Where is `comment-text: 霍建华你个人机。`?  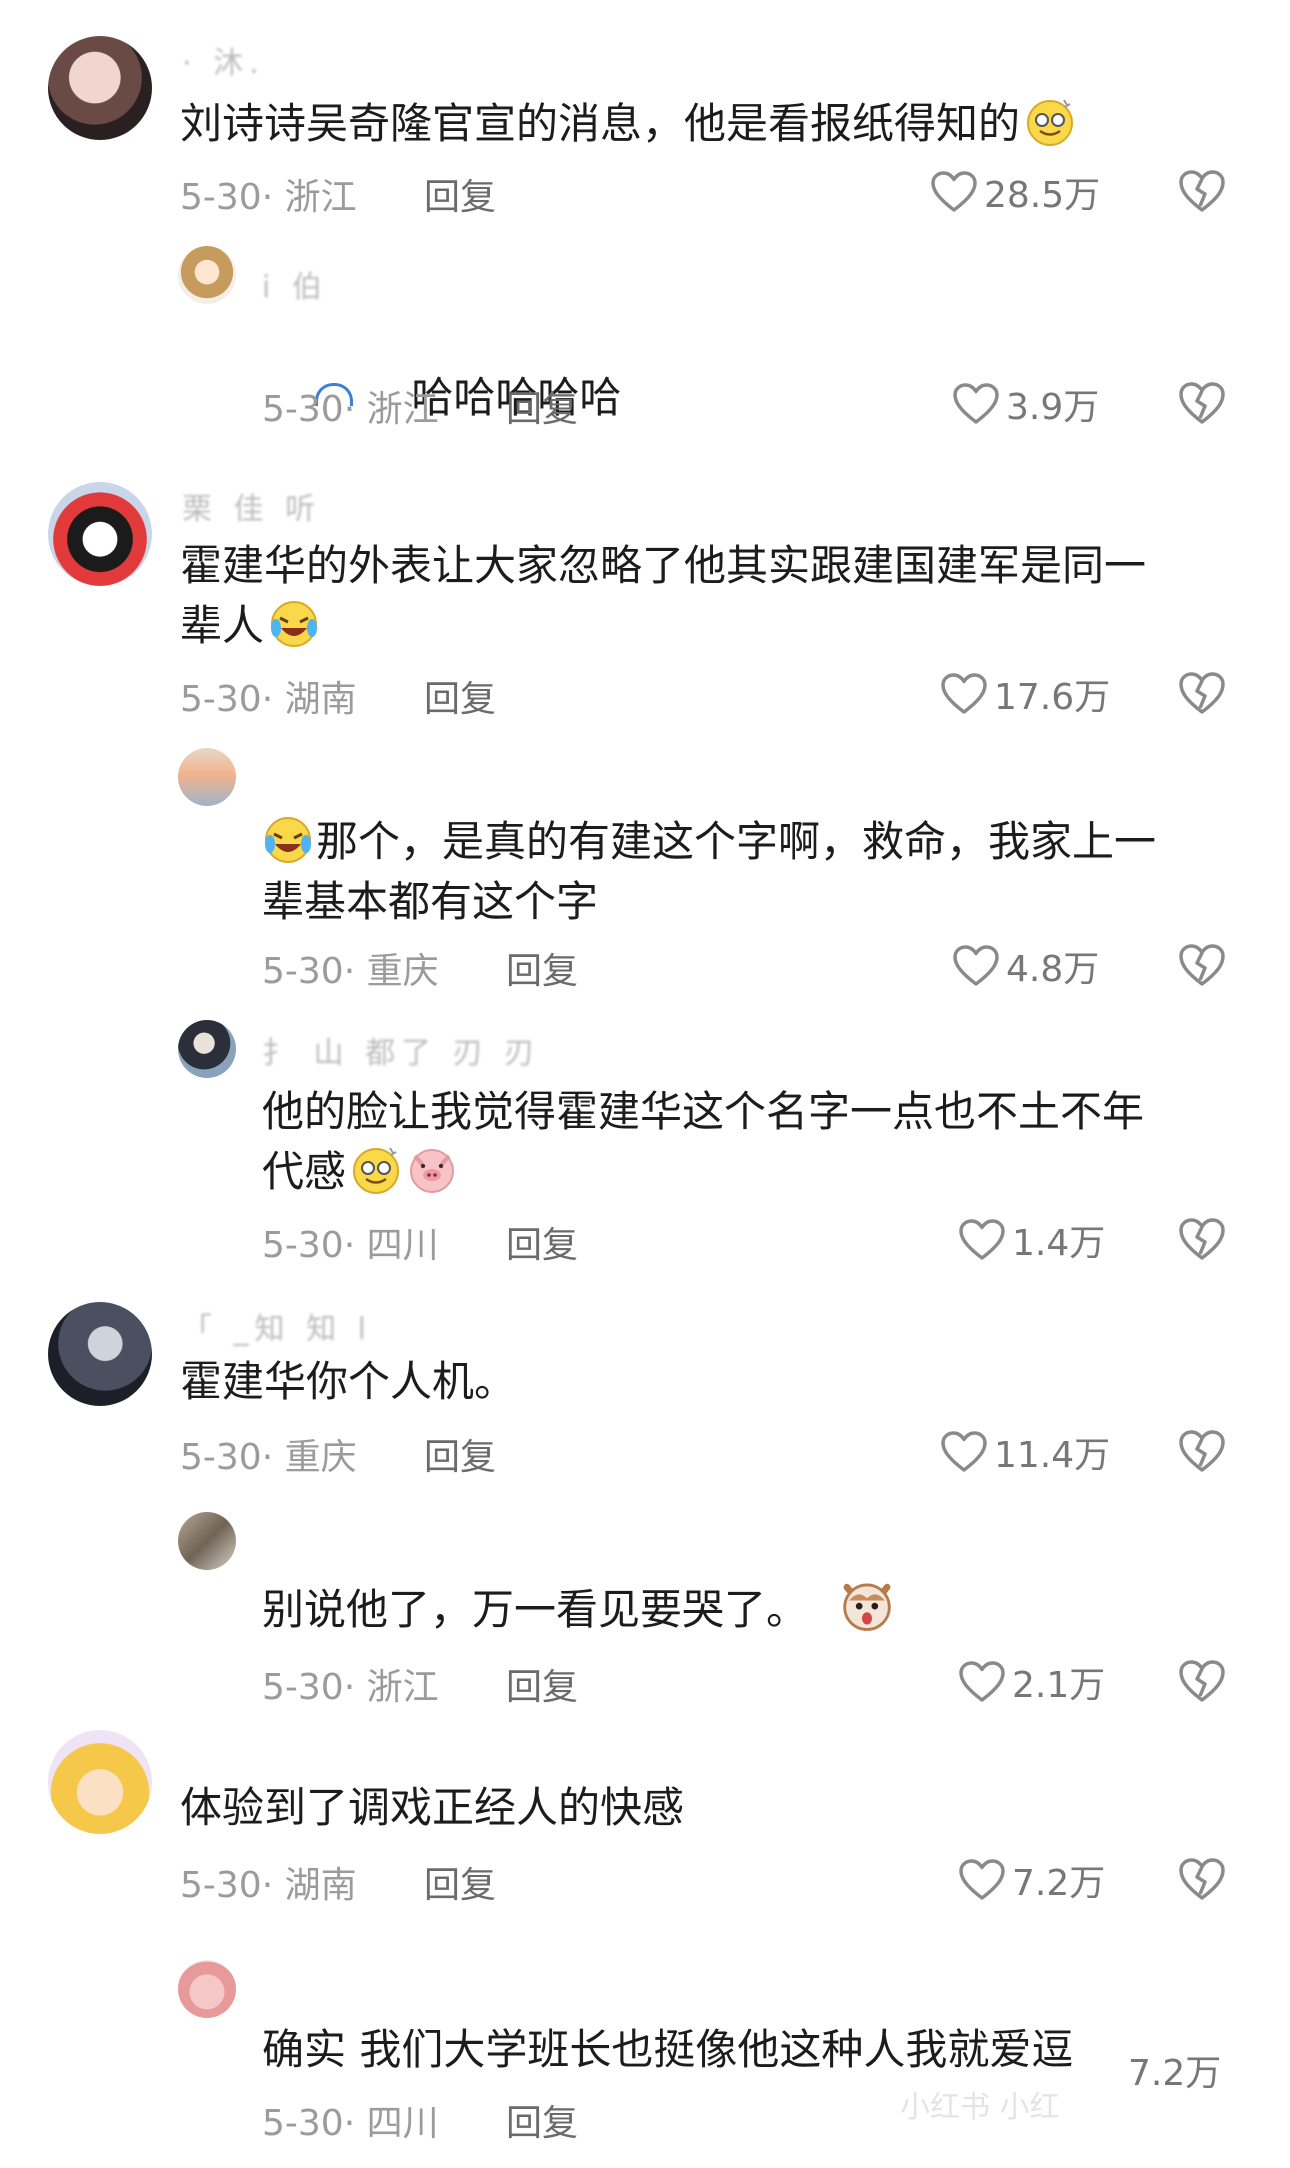 comment-text: 霍建华你个人机。 is located at coordinates (348, 1382).